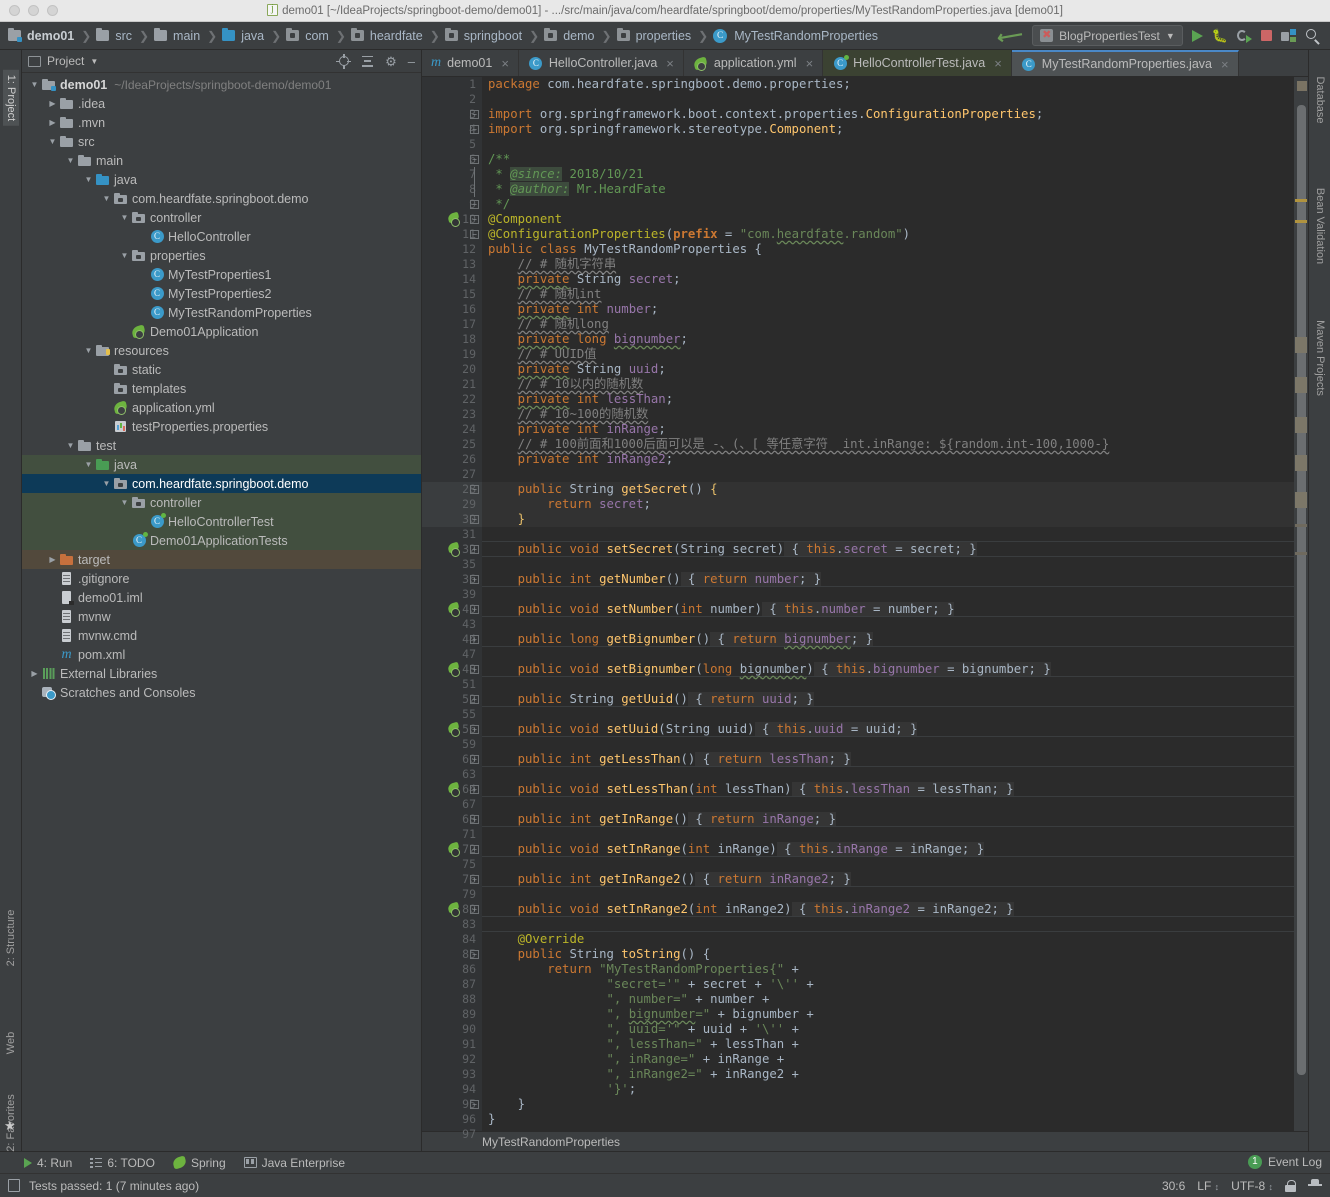  What do you see at coordinates (198, 1163) in the screenshot?
I see `tool-window-spring: Spring` at bounding box center [198, 1163].